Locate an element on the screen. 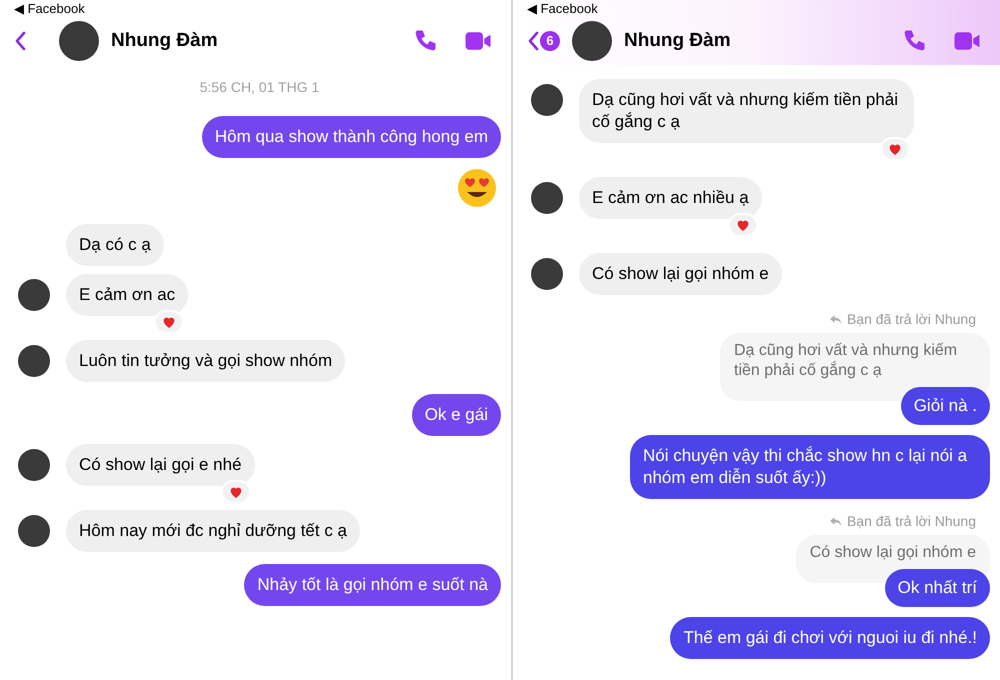 The height and width of the screenshot is (680, 1000). incoming-message: Dạ cũng hơi vất và nhưng kiếm tiền phải cố gắng c ạ is located at coordinates (746, 111).